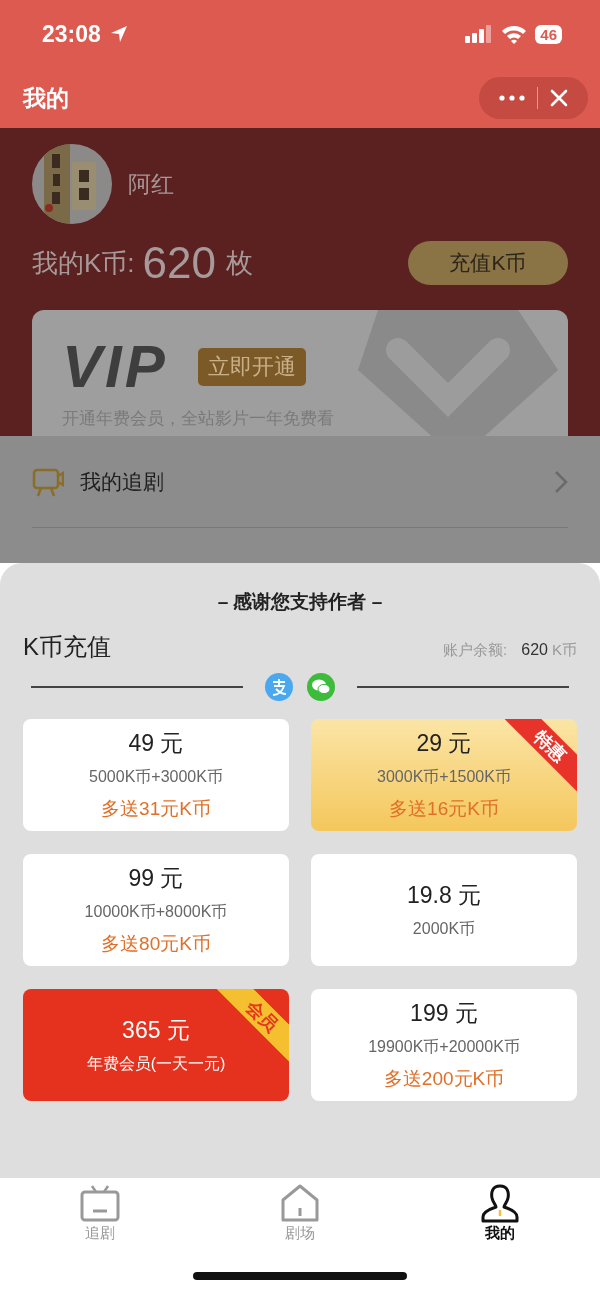 The width and height of the screenshot is (600, 1297). Describe the element at coordinates (156, 878) in the screenshot. I see `package-price: 99 元` at that location.